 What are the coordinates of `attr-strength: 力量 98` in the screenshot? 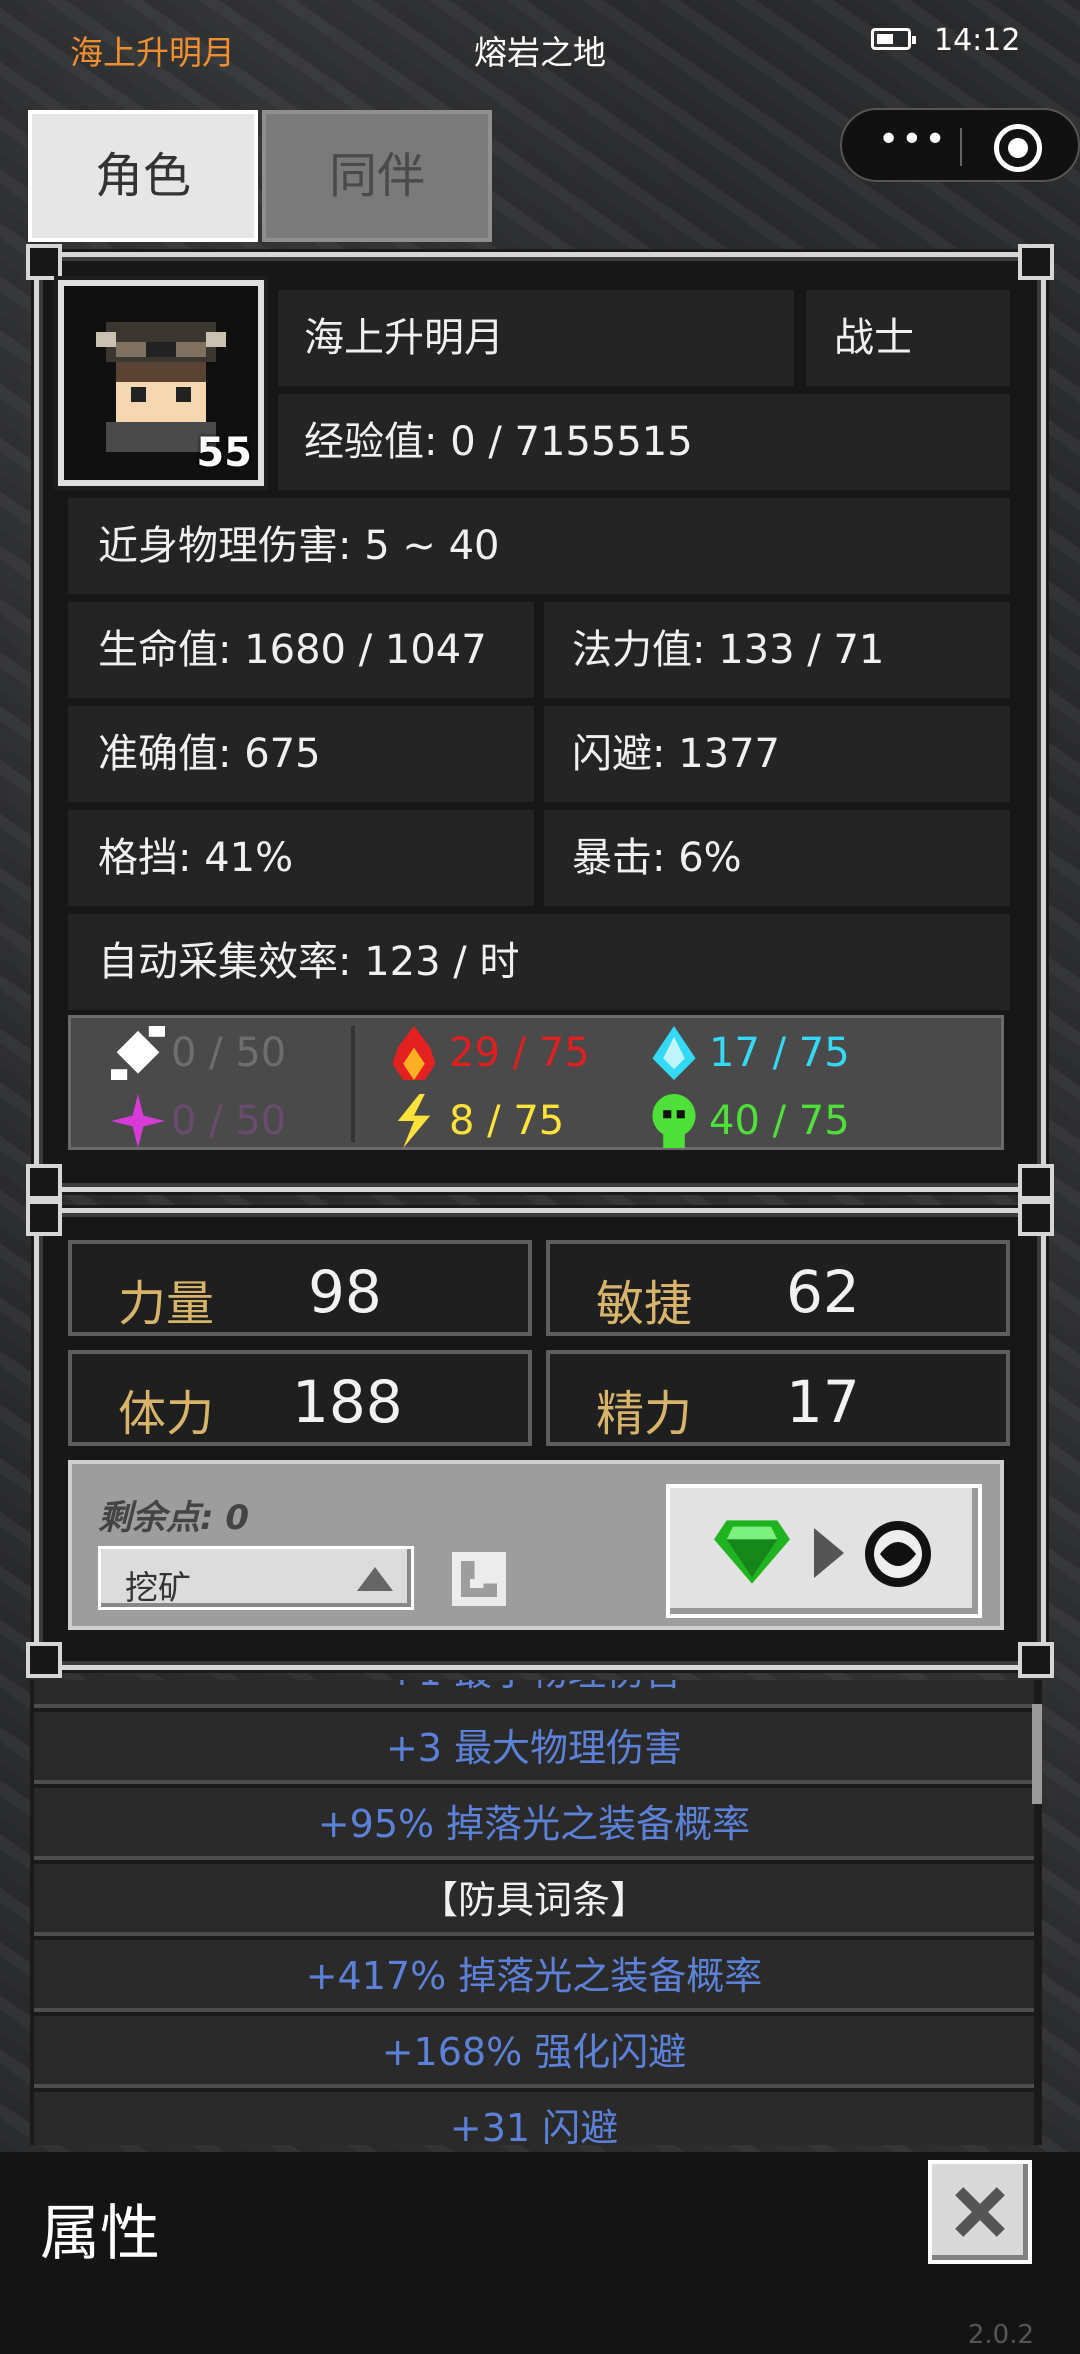 It's located at (300, 1288).